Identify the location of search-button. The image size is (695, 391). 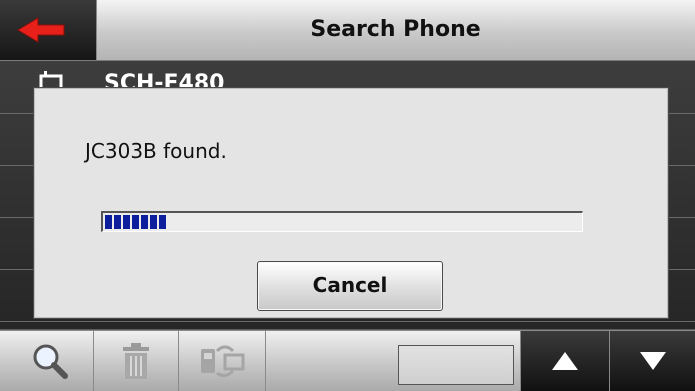
(50, 361).